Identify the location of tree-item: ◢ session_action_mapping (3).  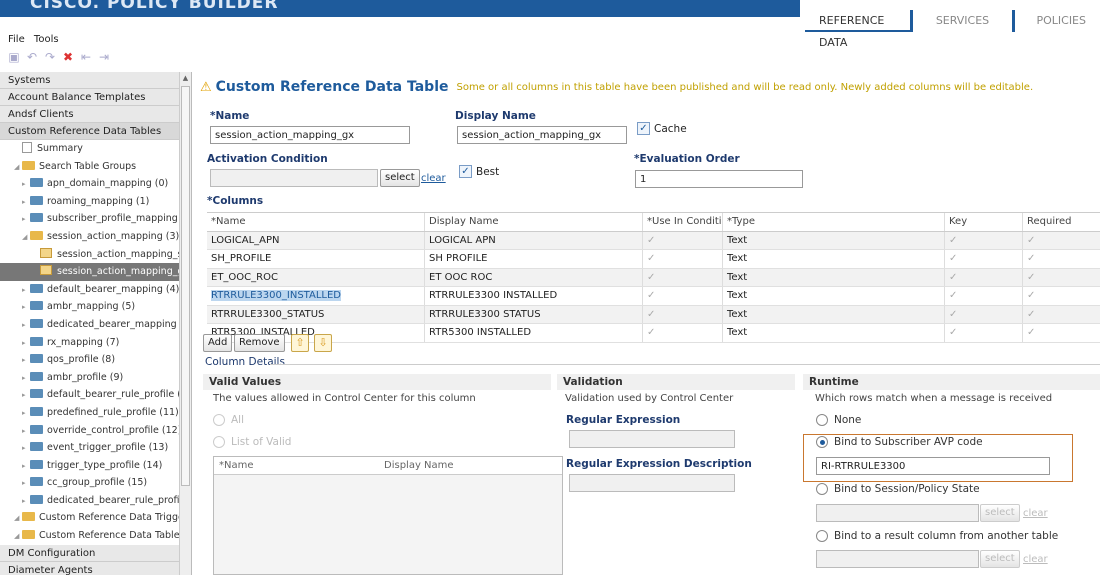
(90, 237).